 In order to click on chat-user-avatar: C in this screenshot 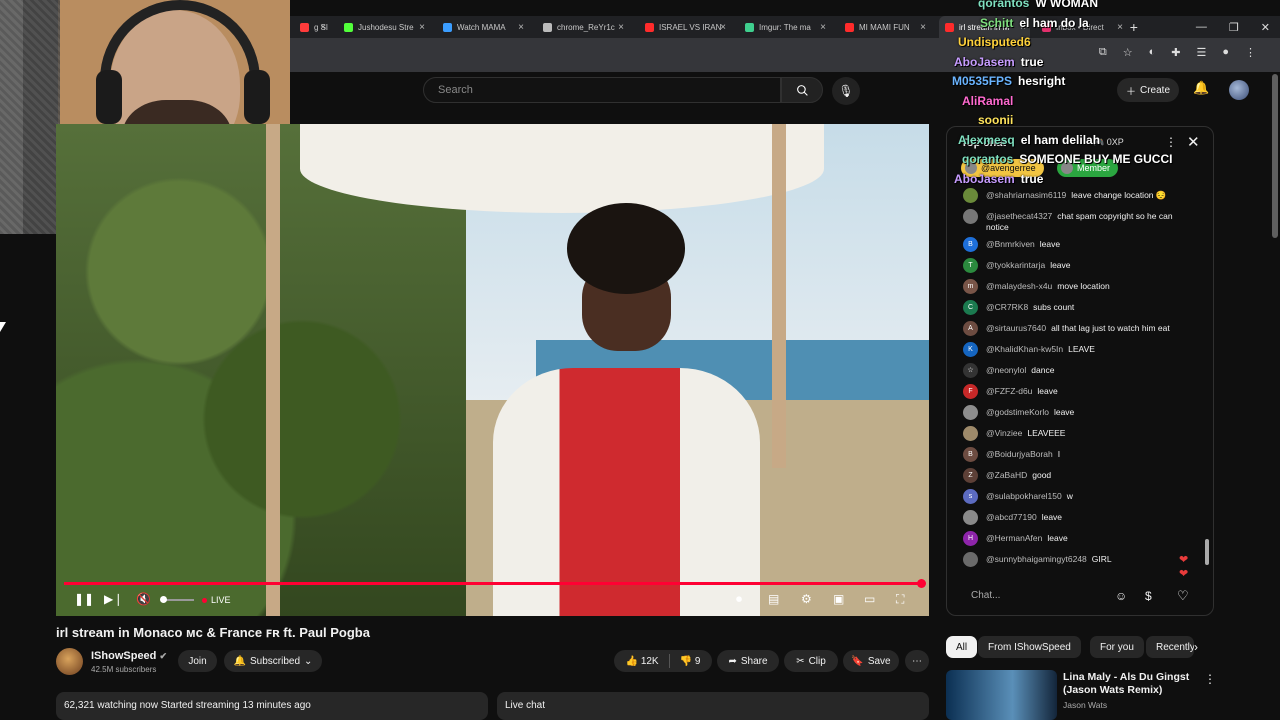, I will do `click(970, 307)`.